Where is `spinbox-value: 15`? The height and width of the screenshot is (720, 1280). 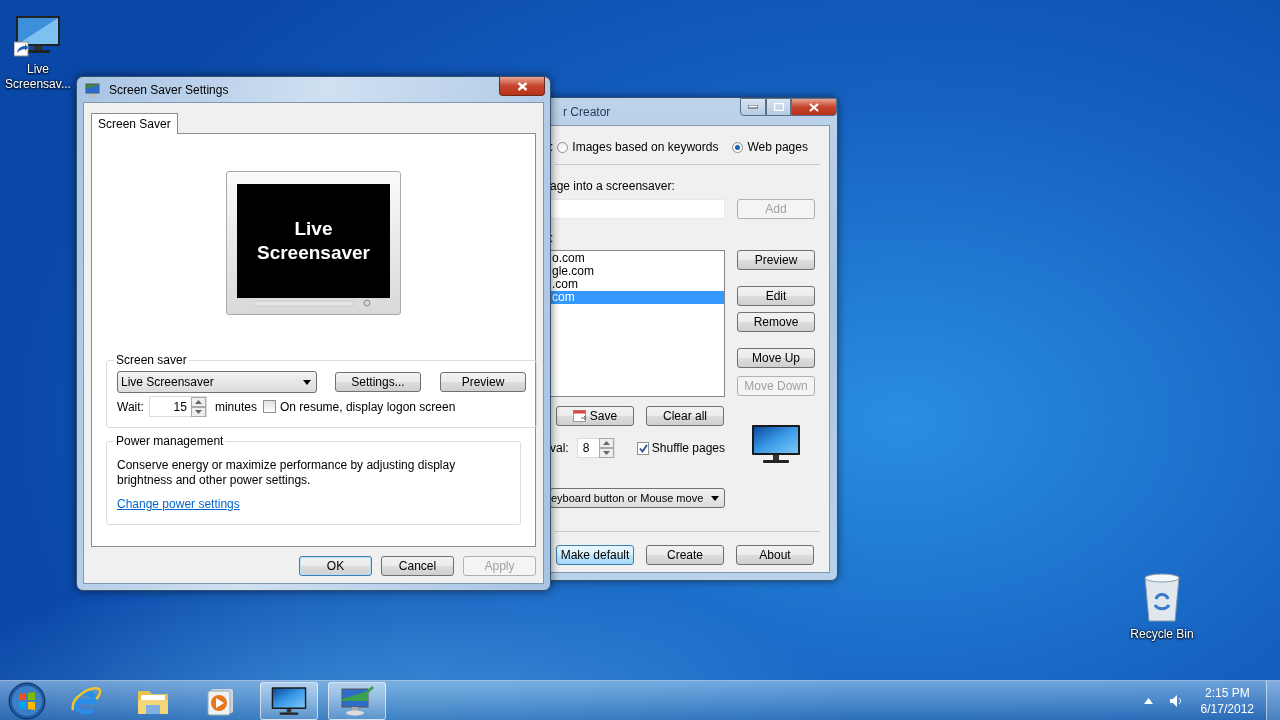
spinbox-value: 15 is located at coordinates (180, 406).